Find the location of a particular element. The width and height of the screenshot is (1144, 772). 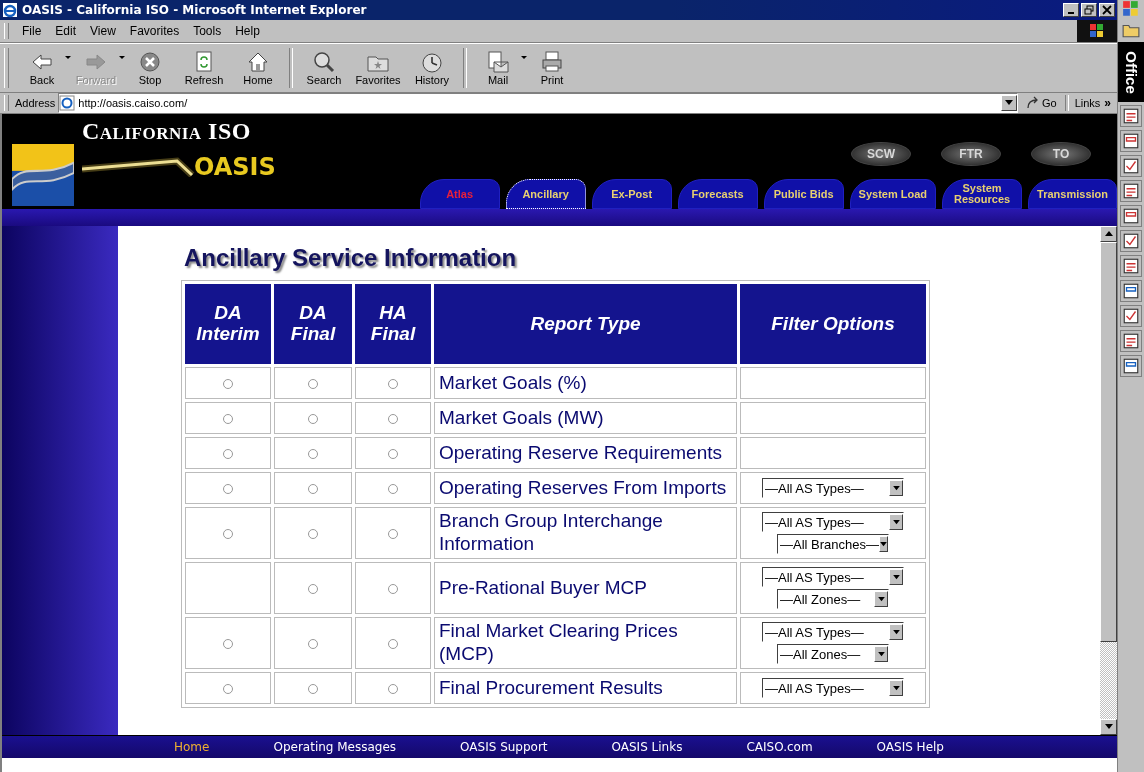

more-links-button: » is located at coordinates (1109, 103).